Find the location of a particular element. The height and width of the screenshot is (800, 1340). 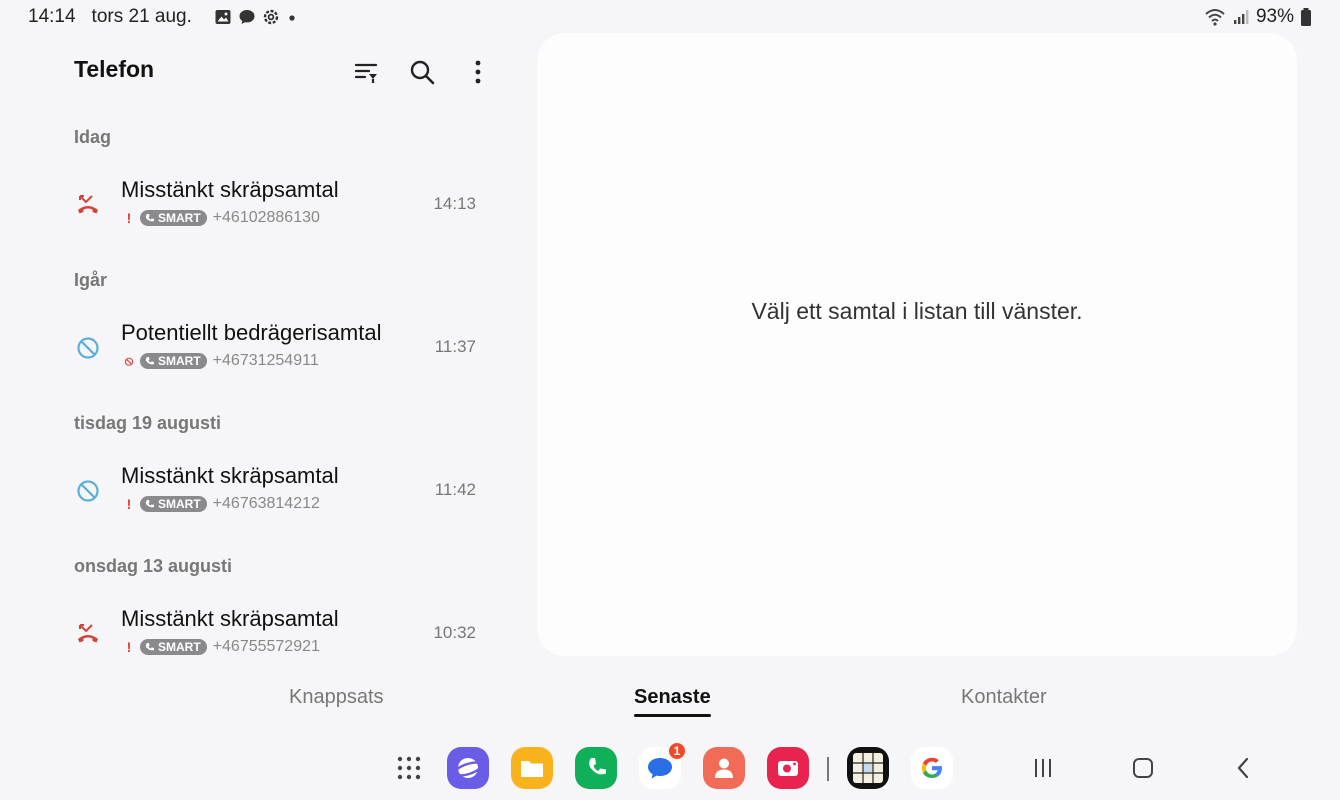

home-icon is located at coordinates (1143, 768).